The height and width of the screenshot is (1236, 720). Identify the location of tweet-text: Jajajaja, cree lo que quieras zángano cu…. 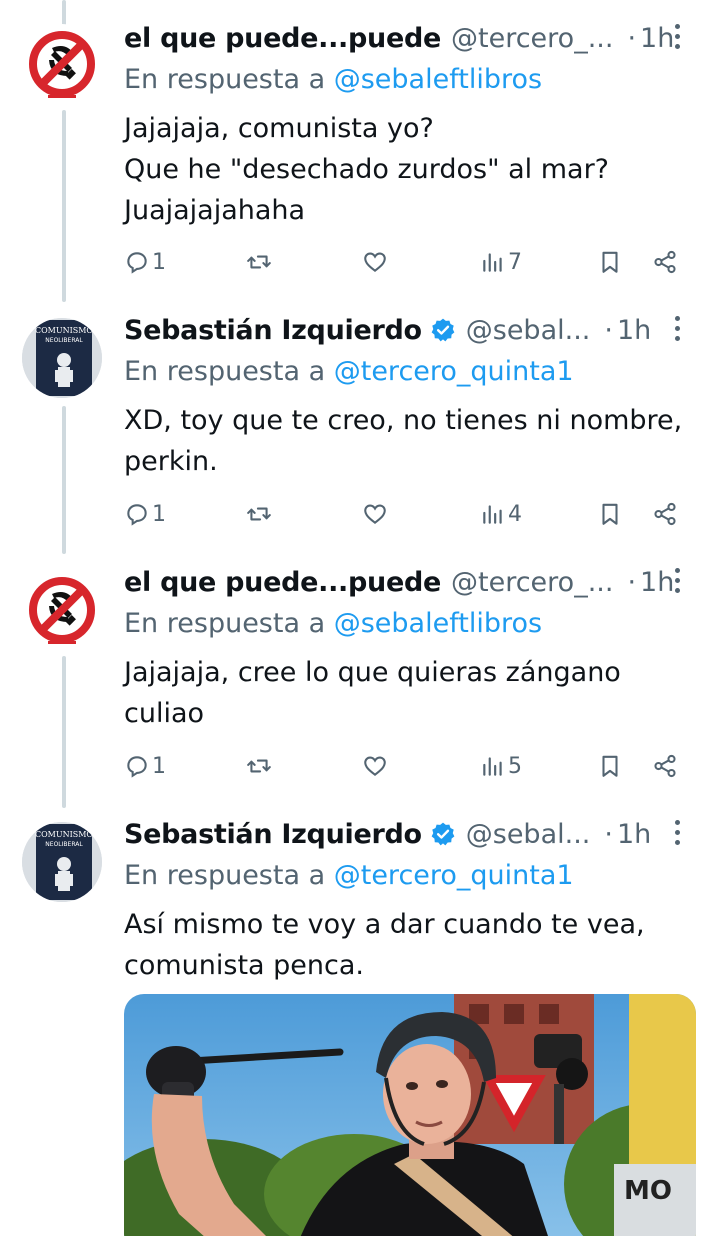
(415, 693).